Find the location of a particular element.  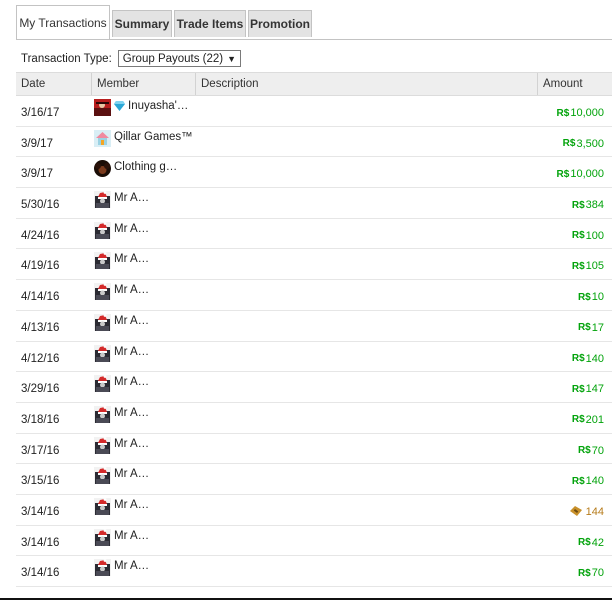

tab-my-transactions: My Transactions is located at coordinates (63, 22).